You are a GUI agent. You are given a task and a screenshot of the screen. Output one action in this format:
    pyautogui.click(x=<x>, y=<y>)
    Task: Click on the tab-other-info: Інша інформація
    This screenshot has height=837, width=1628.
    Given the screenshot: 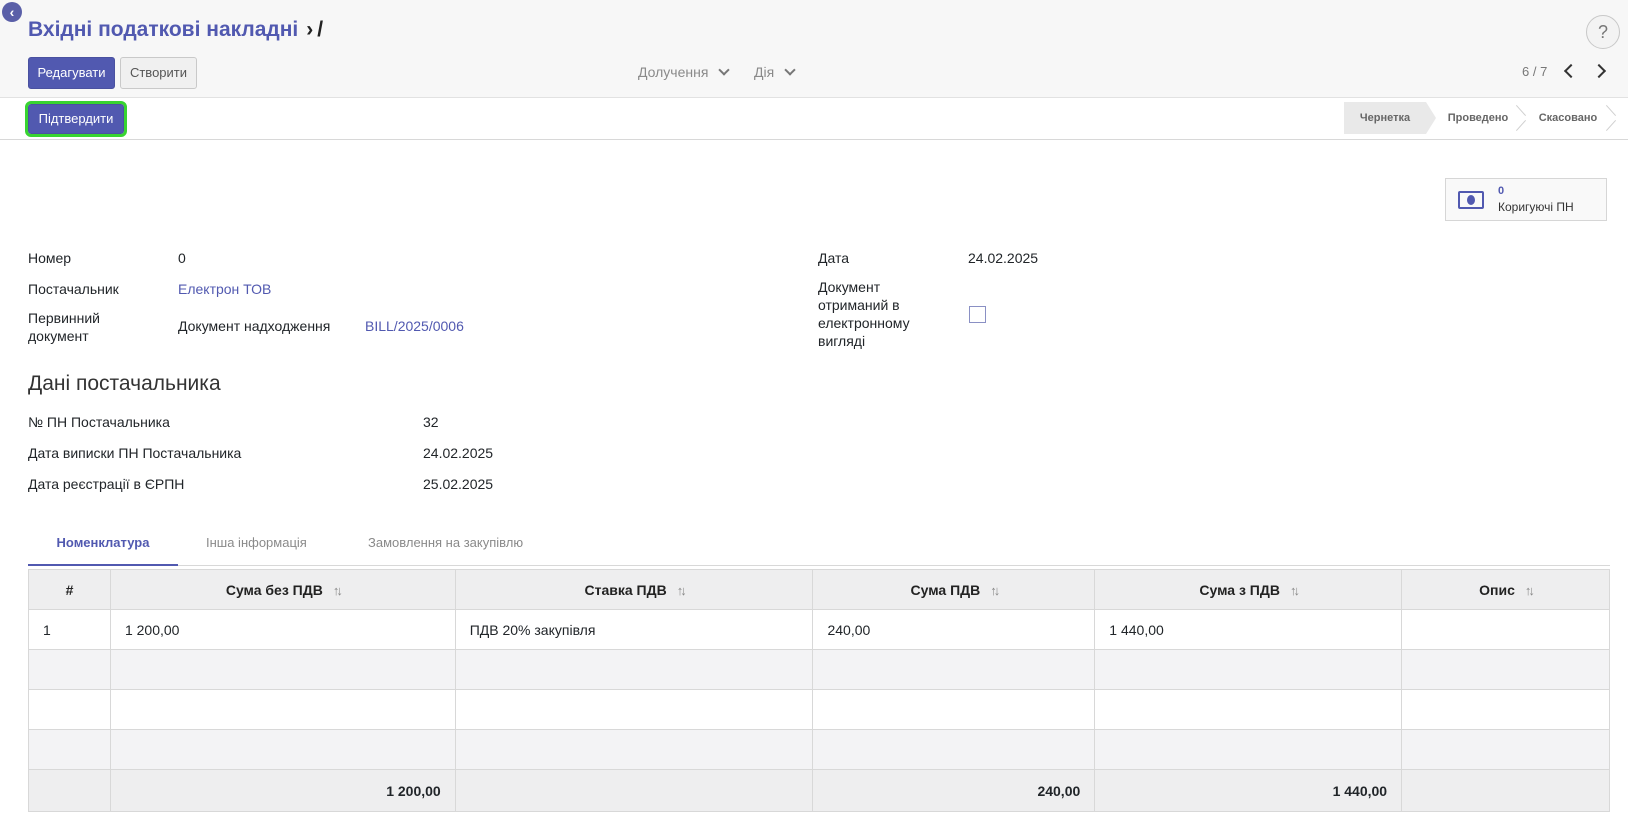 What is the action you would take?
    pyautogui.click(x=256, y=547)
    